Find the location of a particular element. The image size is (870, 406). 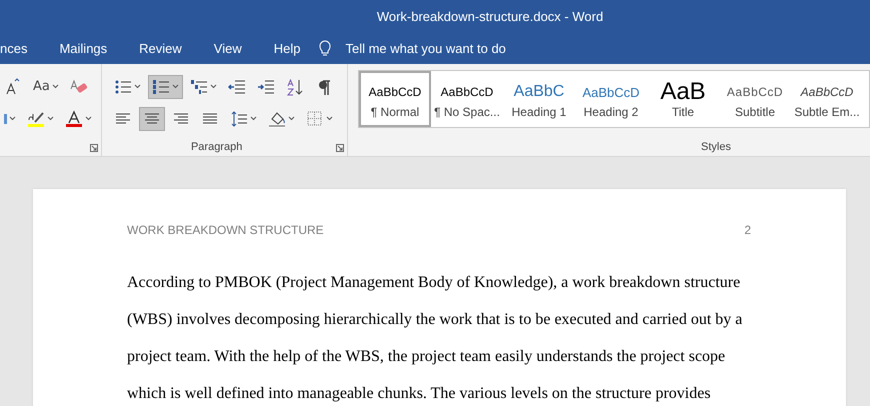

font-color-icon is located at coordinates (74, 119).